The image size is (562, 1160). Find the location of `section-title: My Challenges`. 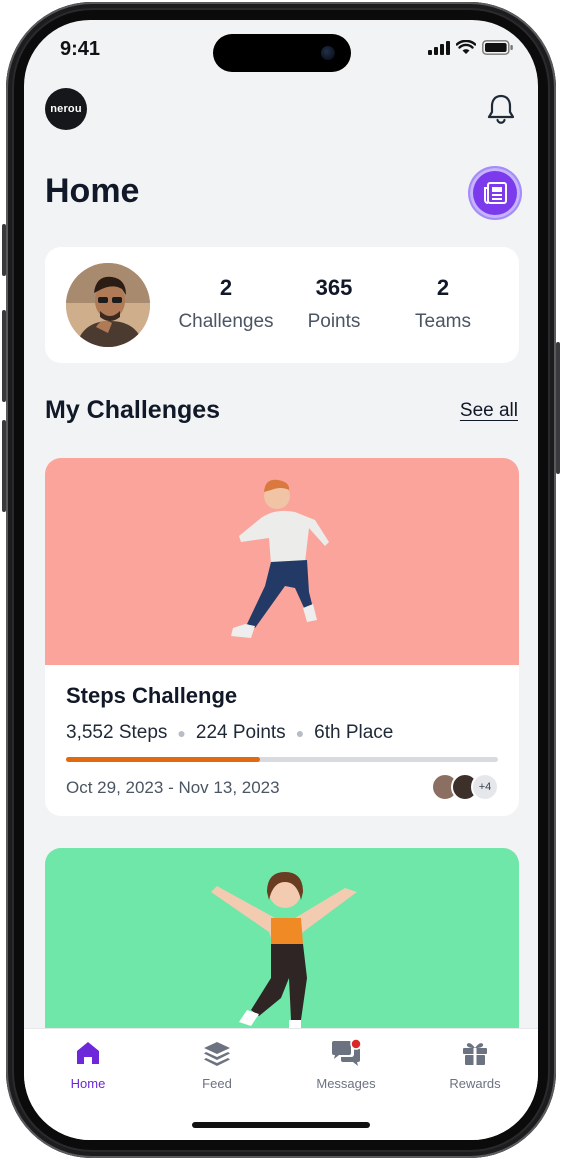

section-title: My Challenges is located at coordinates (133, 410).